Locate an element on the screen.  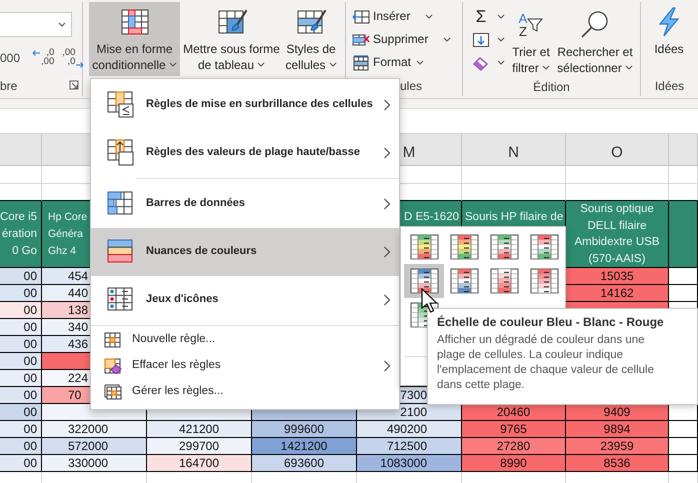
column-header: O is located at coordinates (617, 150).